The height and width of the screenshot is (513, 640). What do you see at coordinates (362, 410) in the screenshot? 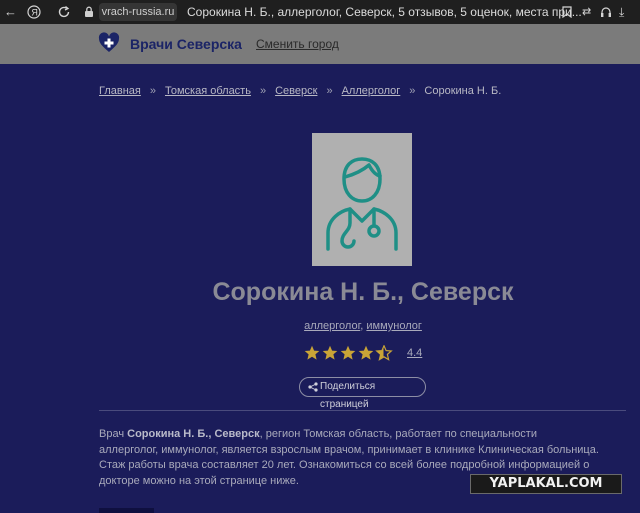
I see `section-divider` at bounding box center [362, 410].